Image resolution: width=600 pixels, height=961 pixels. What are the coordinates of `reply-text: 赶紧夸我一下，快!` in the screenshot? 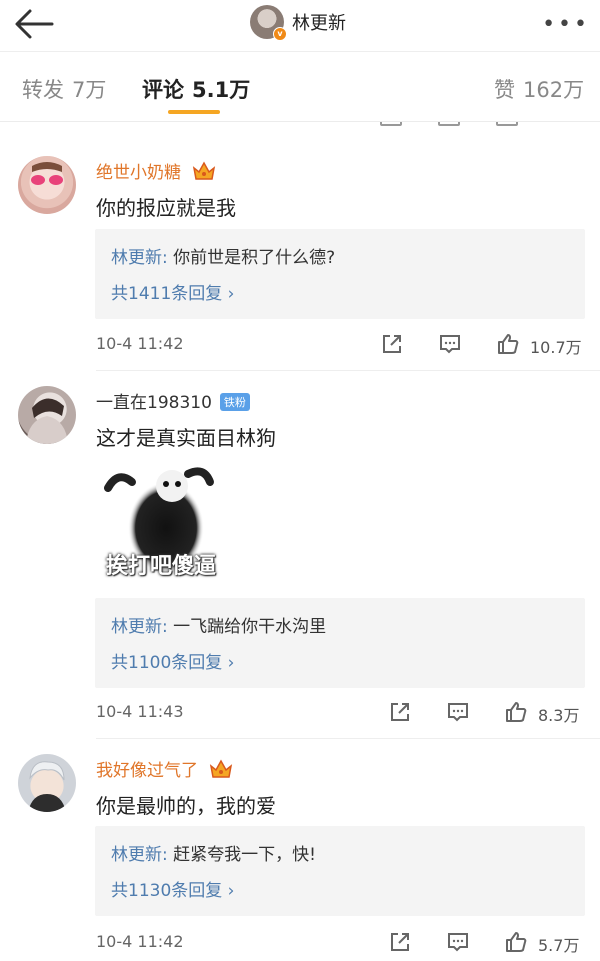 It's located at (244, 855).